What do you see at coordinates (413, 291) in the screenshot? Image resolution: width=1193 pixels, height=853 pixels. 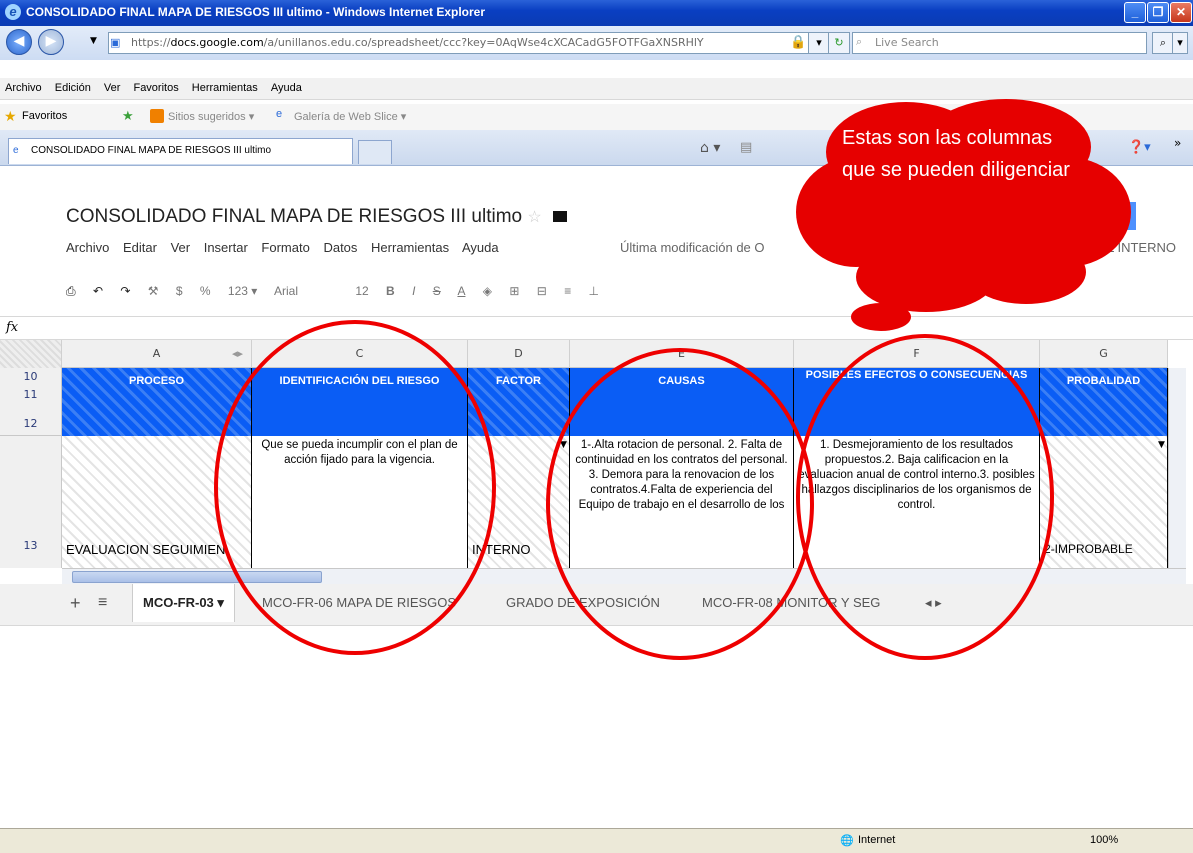 I see `italic-icon: I` at bounding box center [413, 291].